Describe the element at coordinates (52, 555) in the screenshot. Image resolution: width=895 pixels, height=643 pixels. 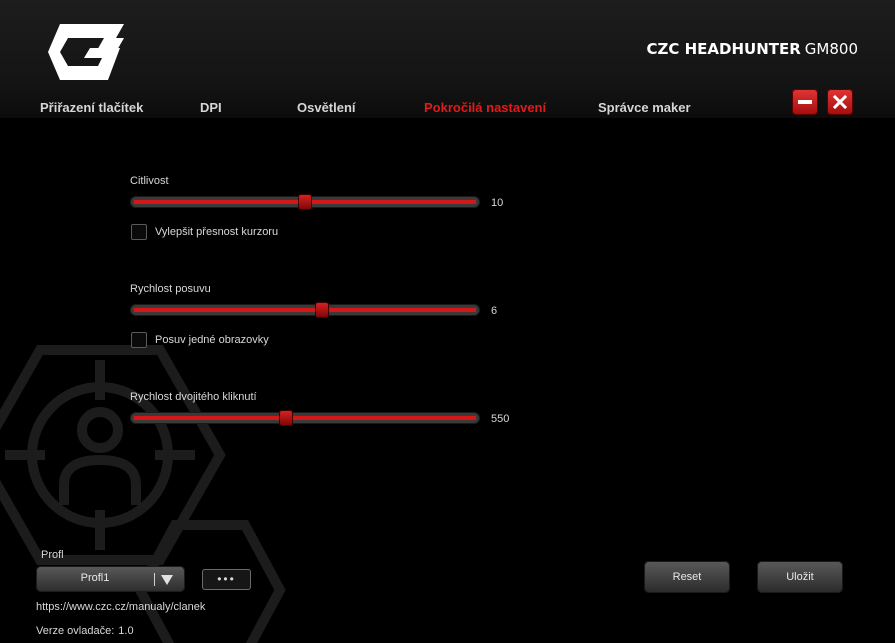
I see `profile-label: Profl` at that location.